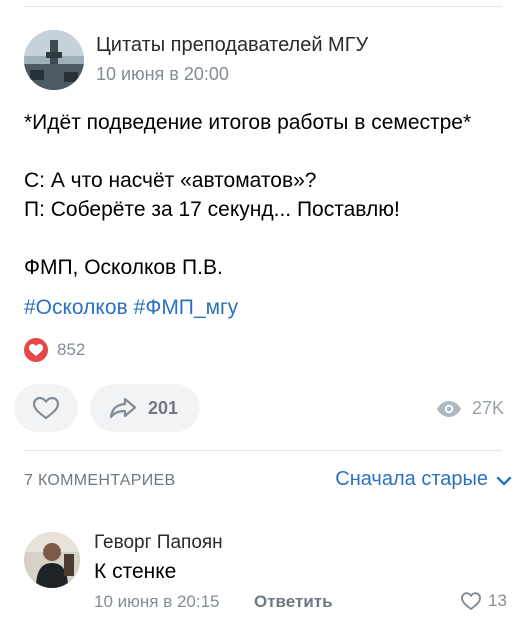  I want to click on like-button, so click(46, 408).